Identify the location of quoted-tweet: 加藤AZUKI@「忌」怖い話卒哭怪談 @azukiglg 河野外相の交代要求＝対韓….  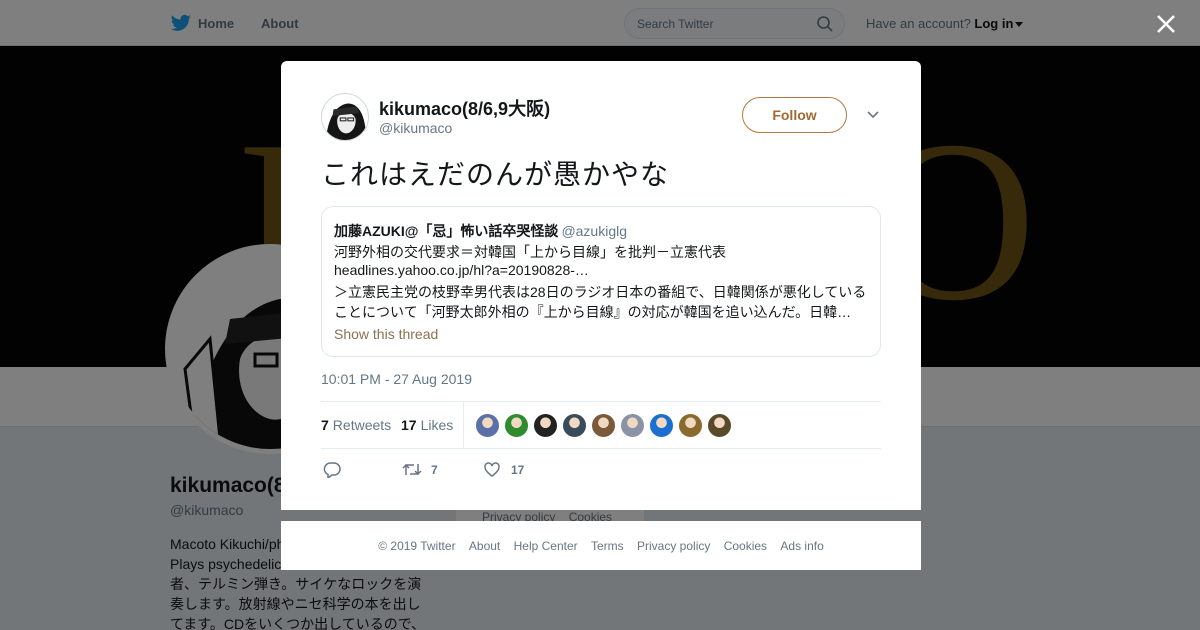
(601, 281).